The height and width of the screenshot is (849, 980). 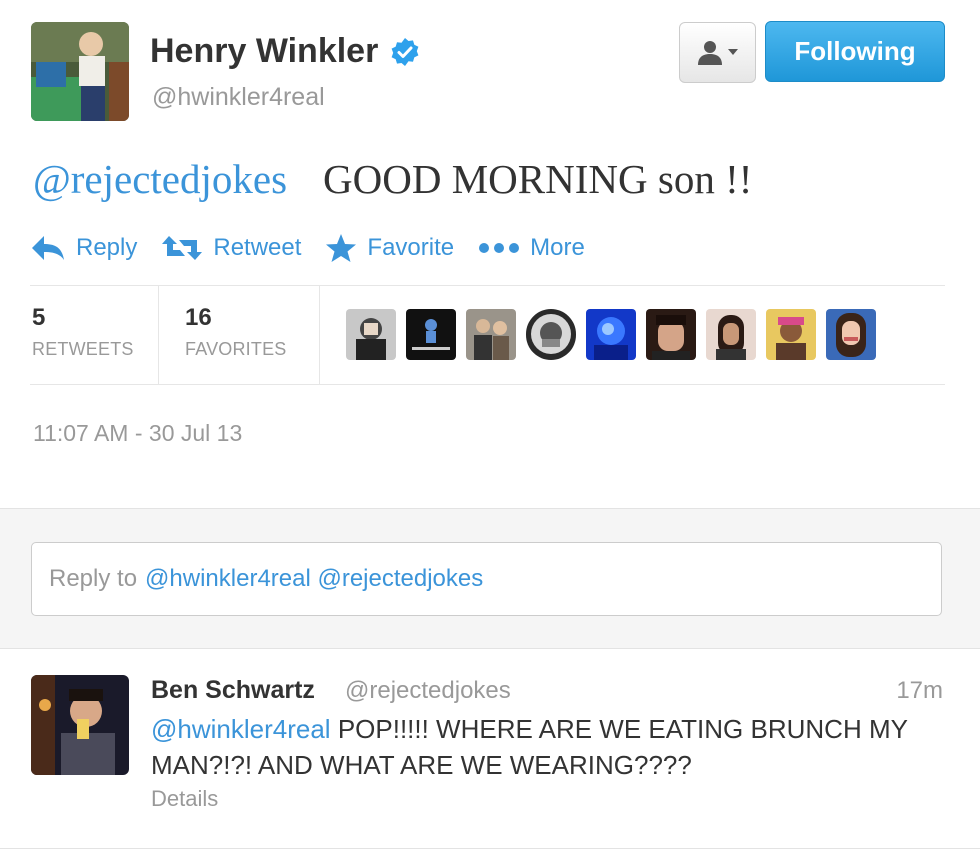 I want to click on reply-action: Reply, so click(x=83, y=248).